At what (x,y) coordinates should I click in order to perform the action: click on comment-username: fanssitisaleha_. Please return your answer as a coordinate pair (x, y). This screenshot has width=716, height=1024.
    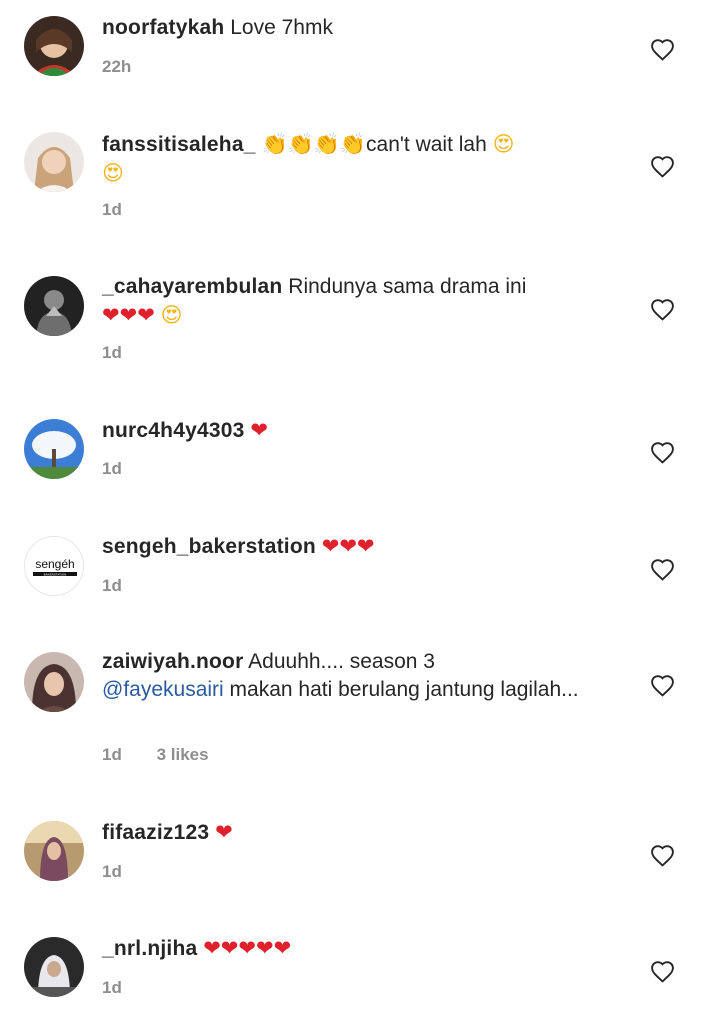
    Looking at the image, I should click on (179, 144).